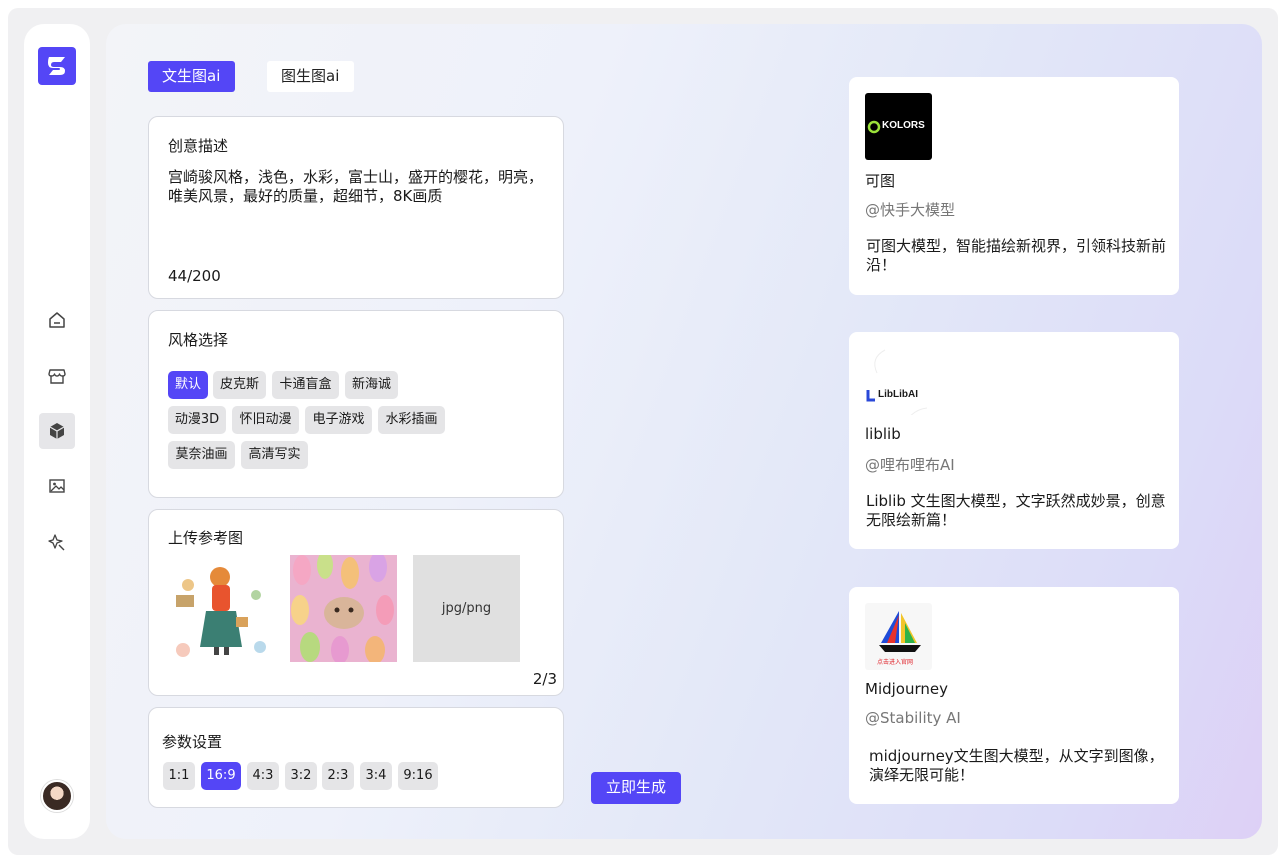  What do you see at coordinates (466, 608) in the screenshot?
I see `upload-slot: jpg/png` at bounding box center [466, 608].